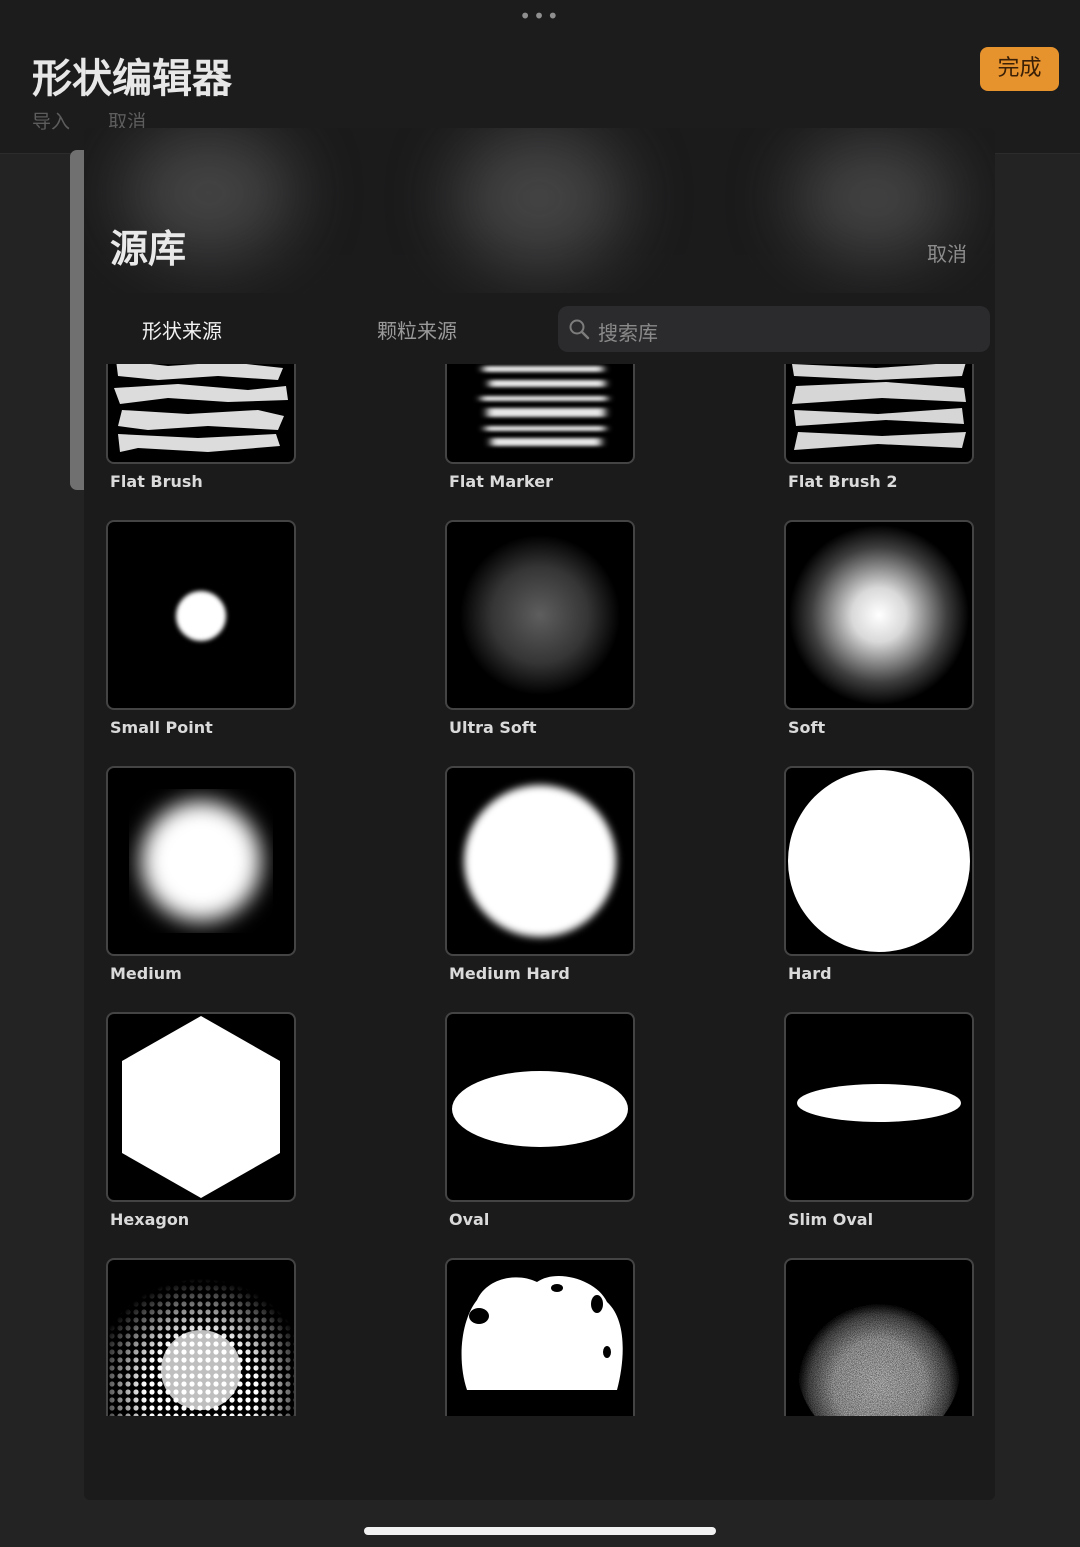 Image resolution: width=1080 pixels, height=1547 pixels. Describe the element at coordinates (509, 973) in the screenshot. I see `shape-name: Medium Hard` at that location.